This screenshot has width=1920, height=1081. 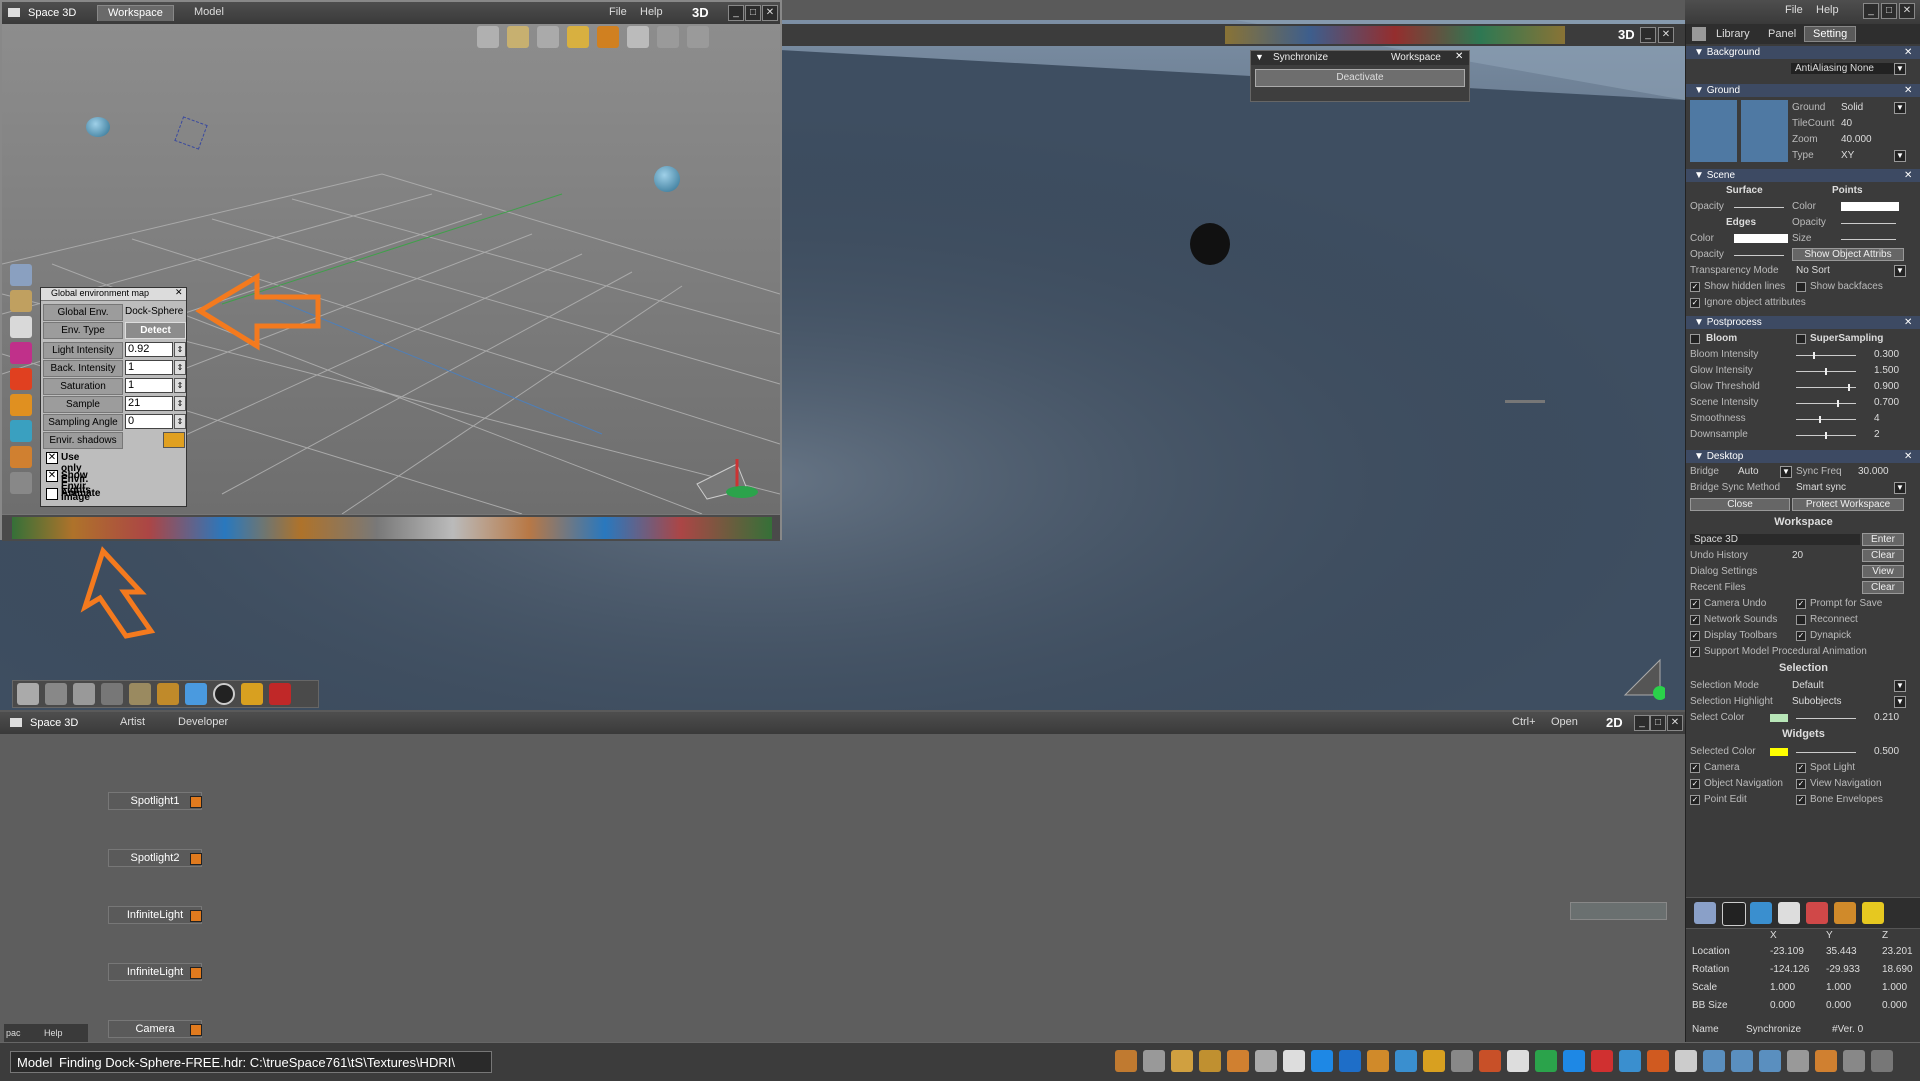 I want to click on select-color-value: 0.210, so click(x=1886, y=717).